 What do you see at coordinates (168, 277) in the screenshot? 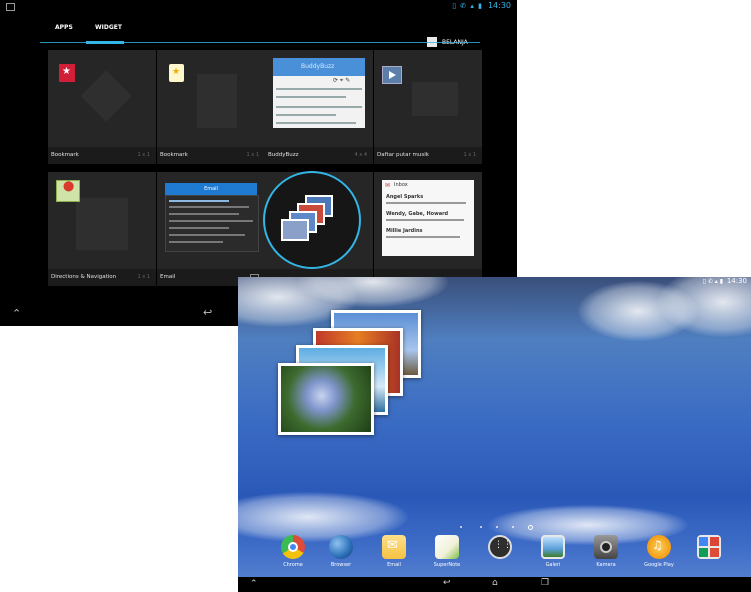
I see `widget-name: Email` at bounding box center [168, 277].